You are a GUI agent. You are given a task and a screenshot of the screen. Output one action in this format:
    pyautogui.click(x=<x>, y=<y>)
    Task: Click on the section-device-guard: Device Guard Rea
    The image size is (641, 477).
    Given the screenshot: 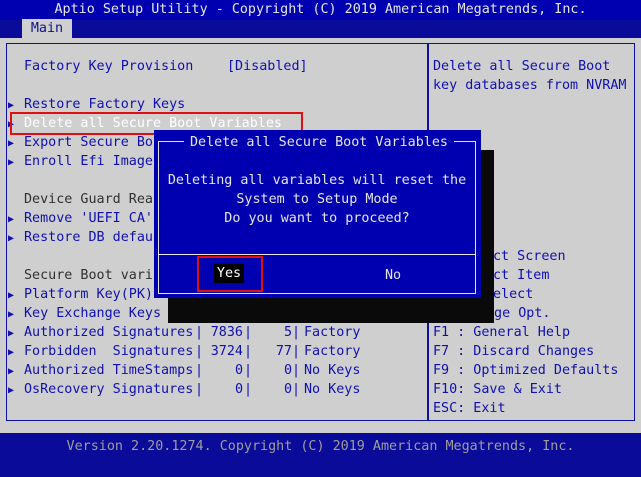 What is the action you would take?
    pyautogui.click(x=88, y=199)
    